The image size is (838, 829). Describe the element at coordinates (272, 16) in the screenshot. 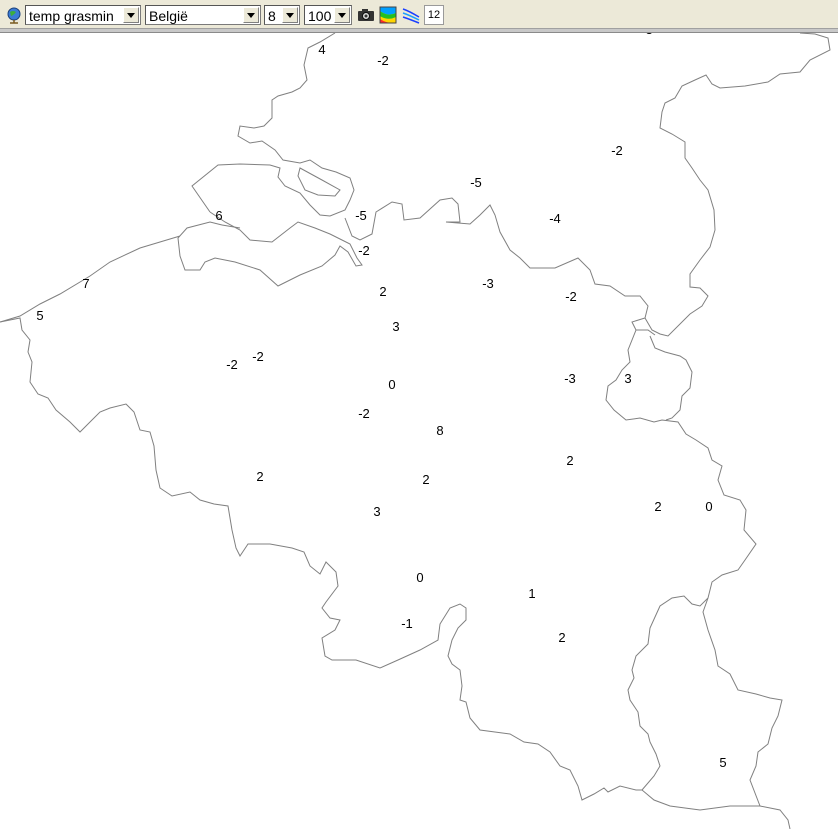

I see `hour-select-value: 8` at that location.